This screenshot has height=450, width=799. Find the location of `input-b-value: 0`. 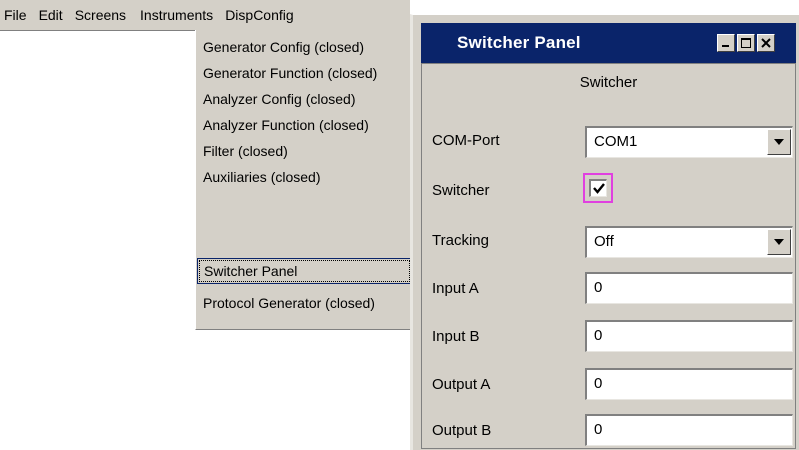

input-b-value: 0 is located at coordinates (598, 335).